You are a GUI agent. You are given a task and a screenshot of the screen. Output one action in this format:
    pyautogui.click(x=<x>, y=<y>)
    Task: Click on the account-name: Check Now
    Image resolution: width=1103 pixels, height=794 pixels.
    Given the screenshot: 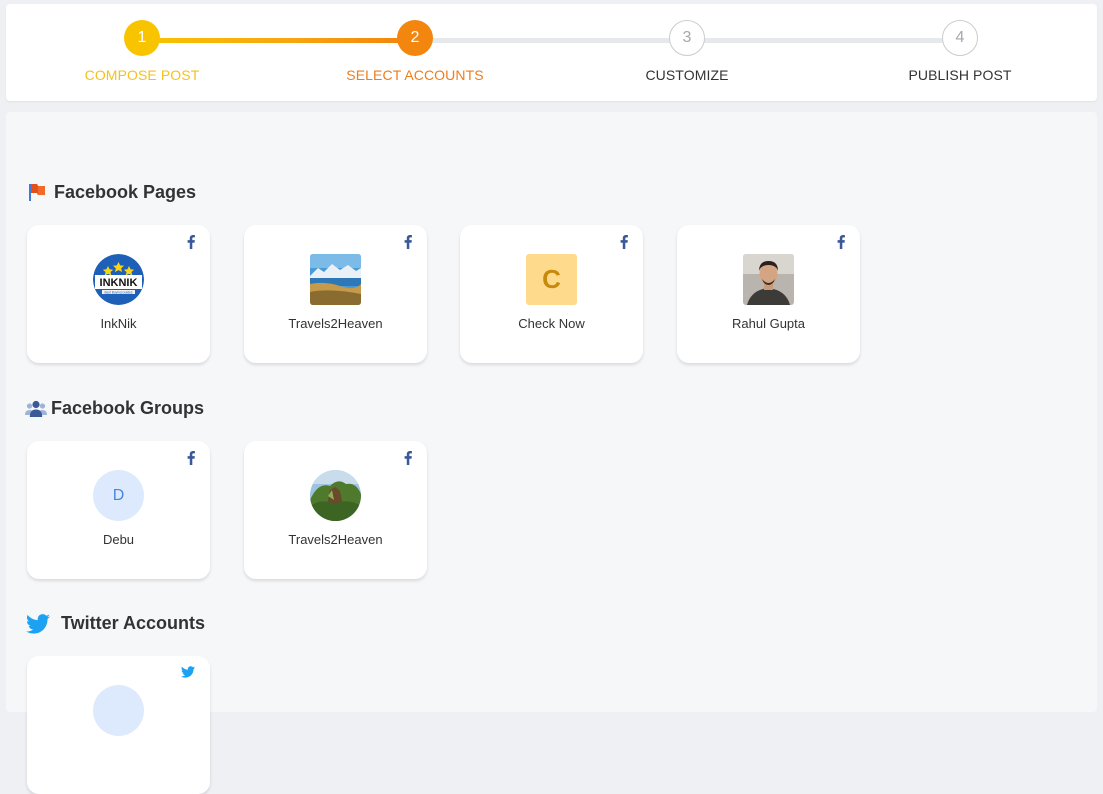 What is the action you would take?
    pyautogui.click(x=551, y=323)
    